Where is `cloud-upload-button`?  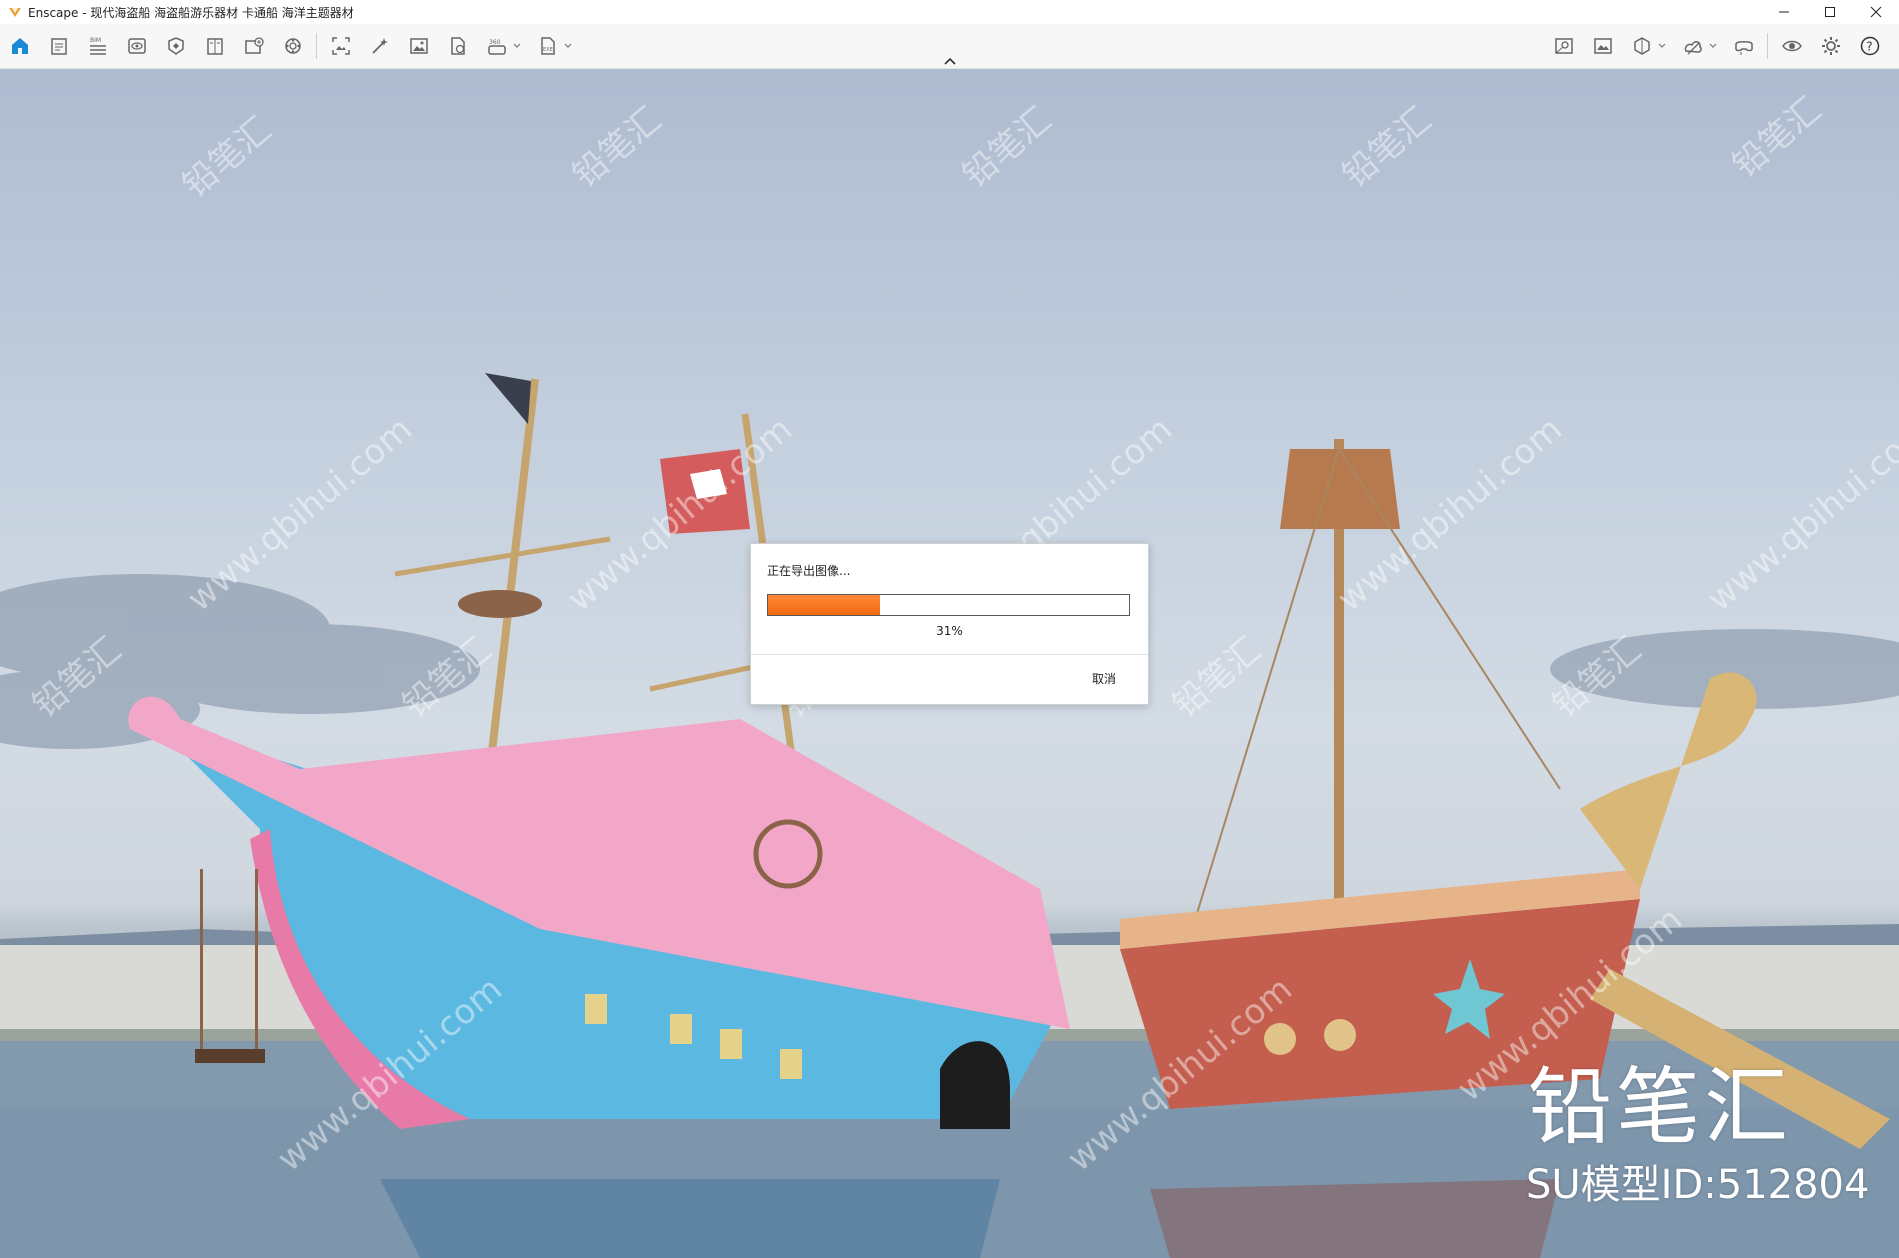 cloud-upload-button is located at coordinates (1693, 46).